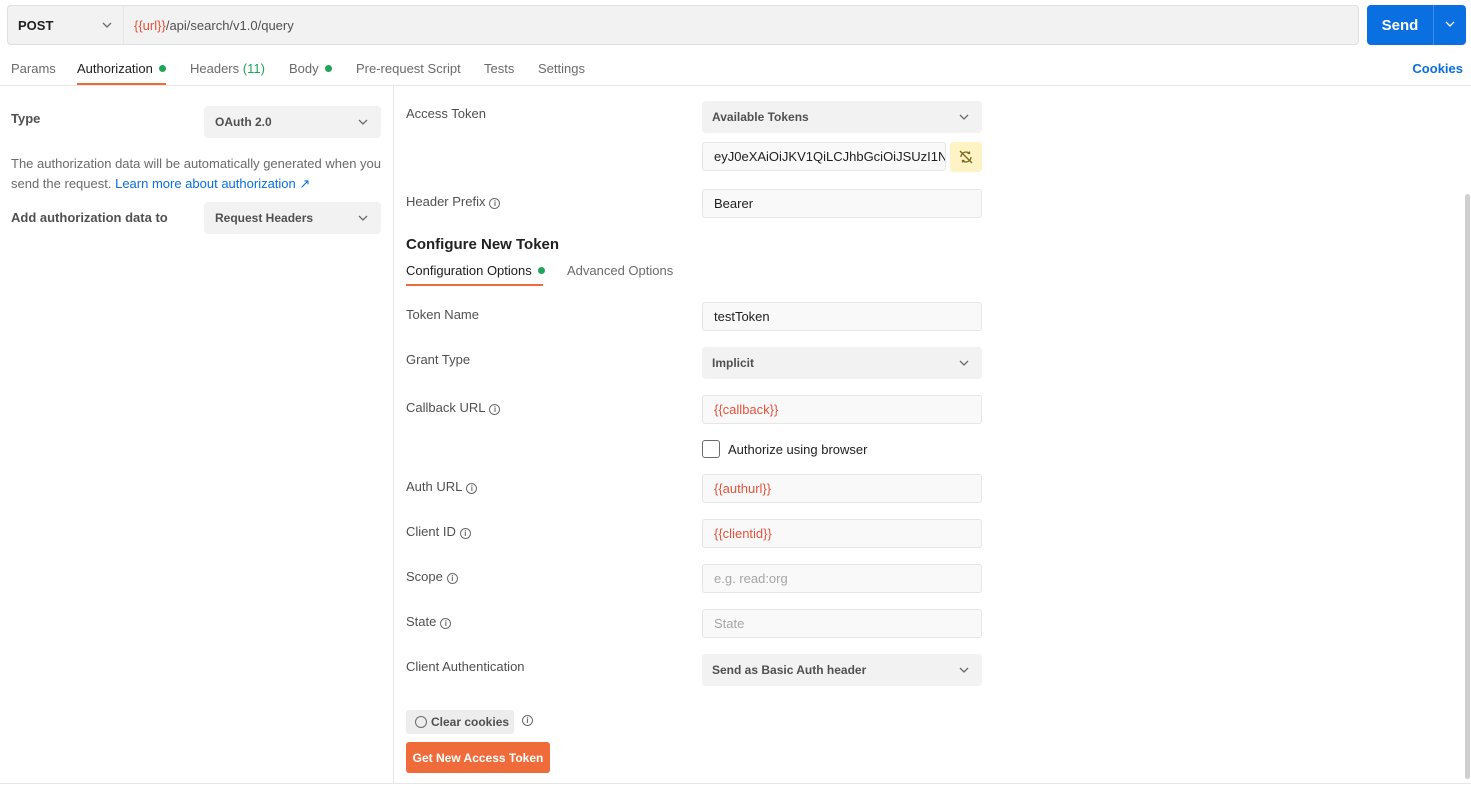  What do you see at coordinates (253, 68) in the screenshot?
I see `headers-count: (11)` at bounding box center [253, 68].